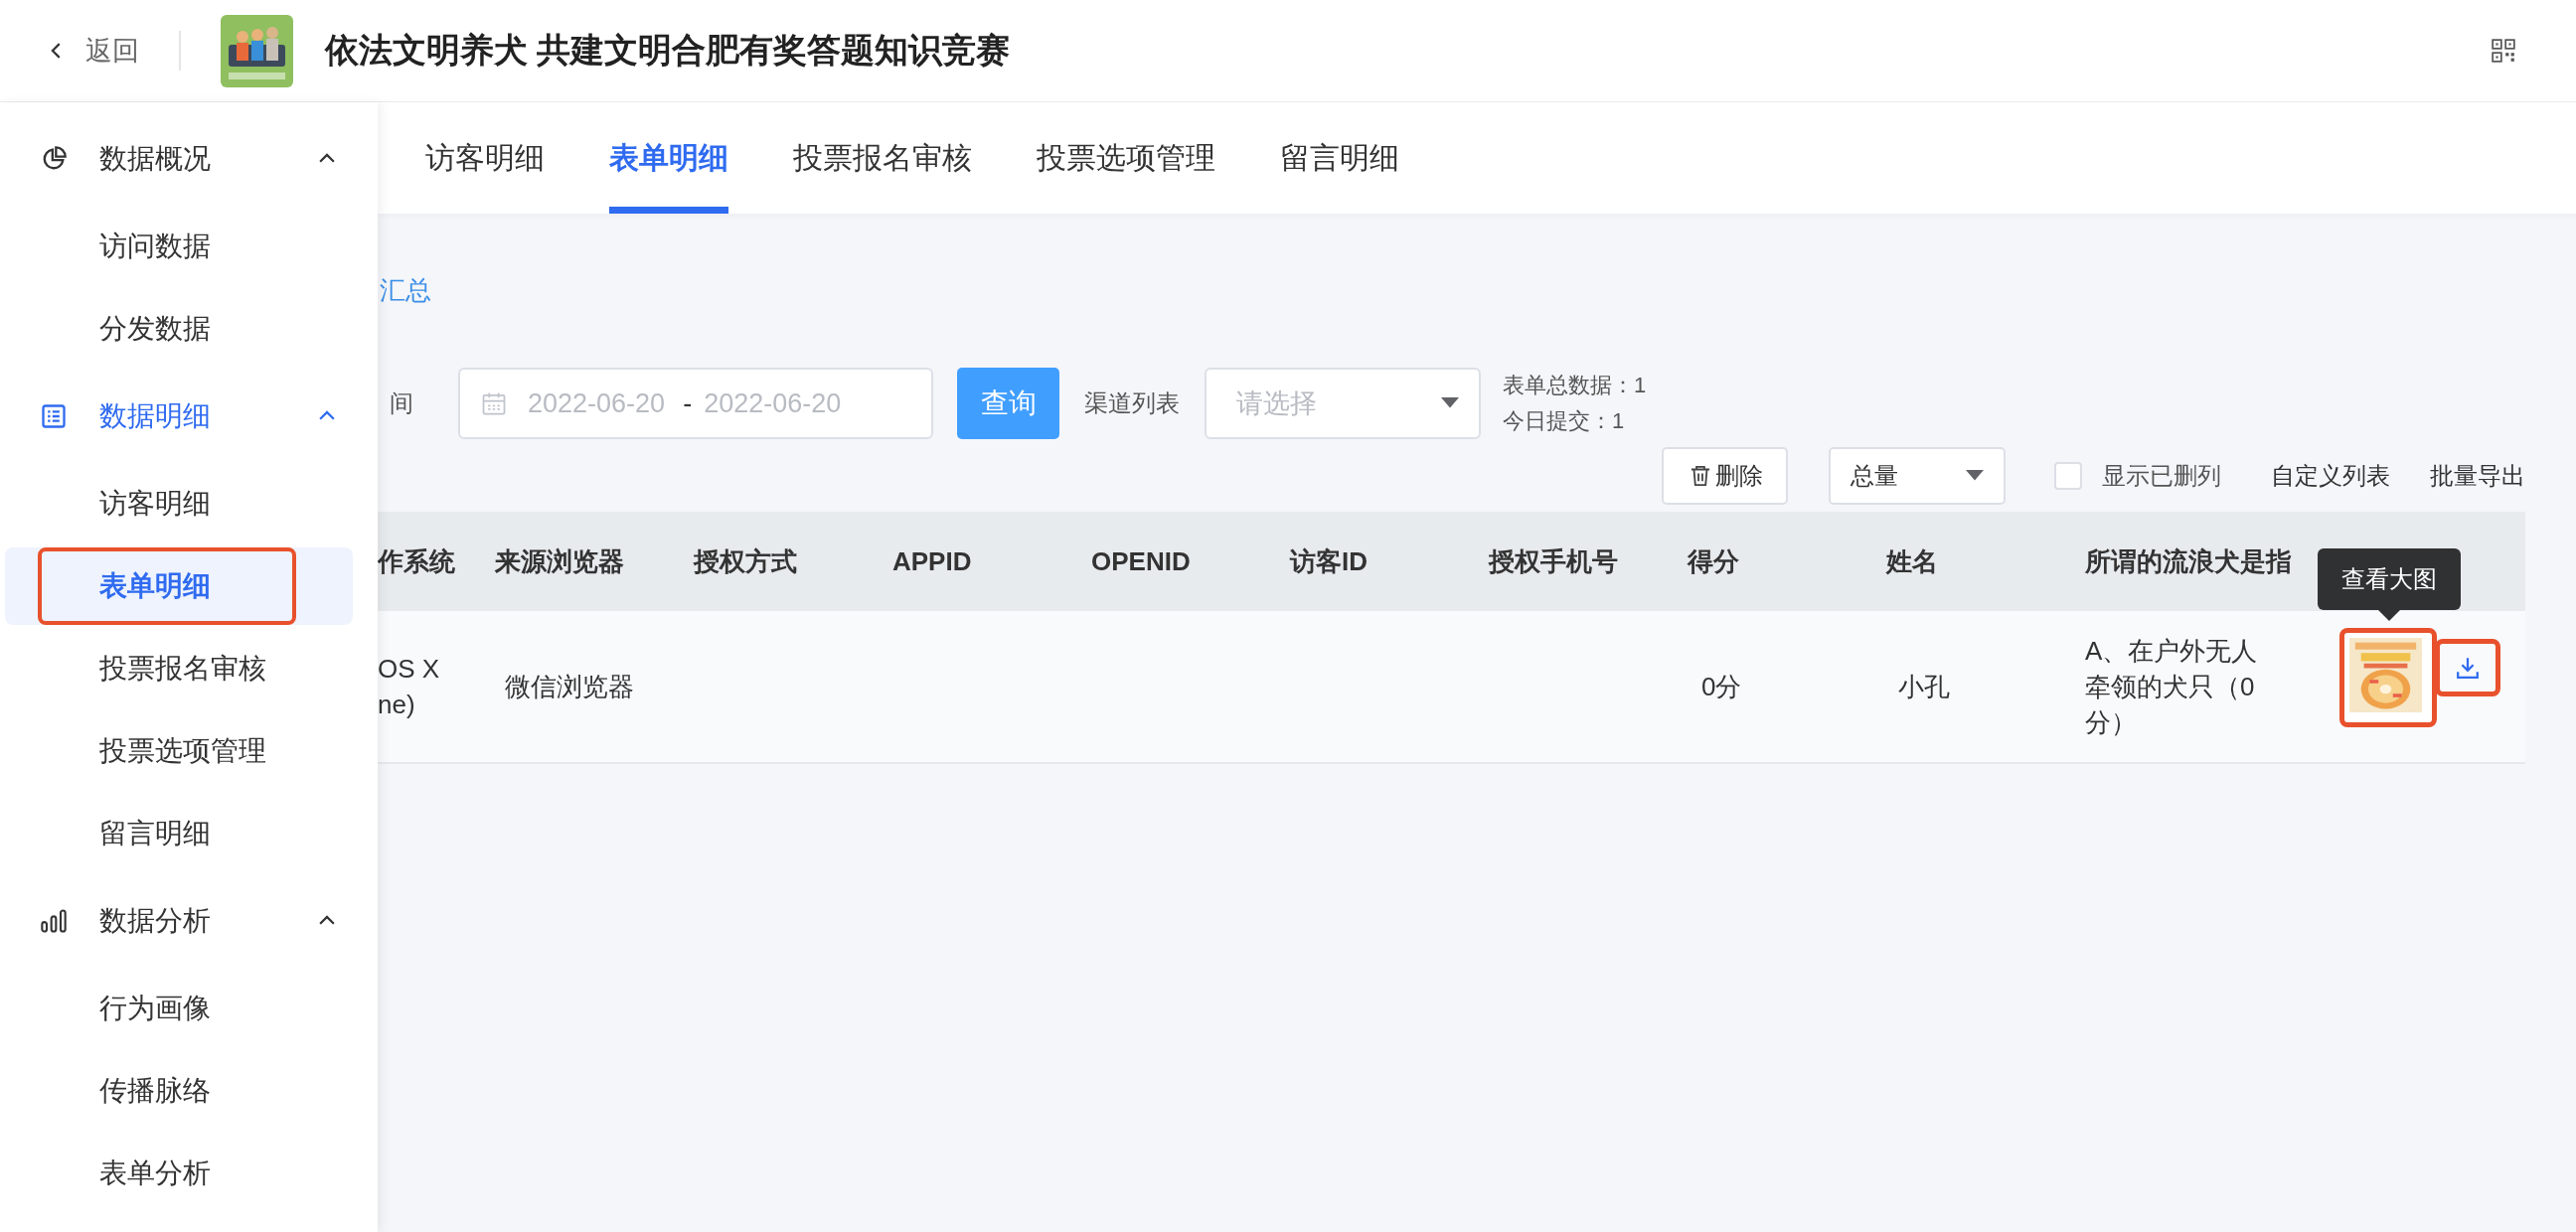 This screenshot has width=2576, height=1232. I want to click on date-range-field: 2022-06-20 - 2022-06-20, so click(695, 404).